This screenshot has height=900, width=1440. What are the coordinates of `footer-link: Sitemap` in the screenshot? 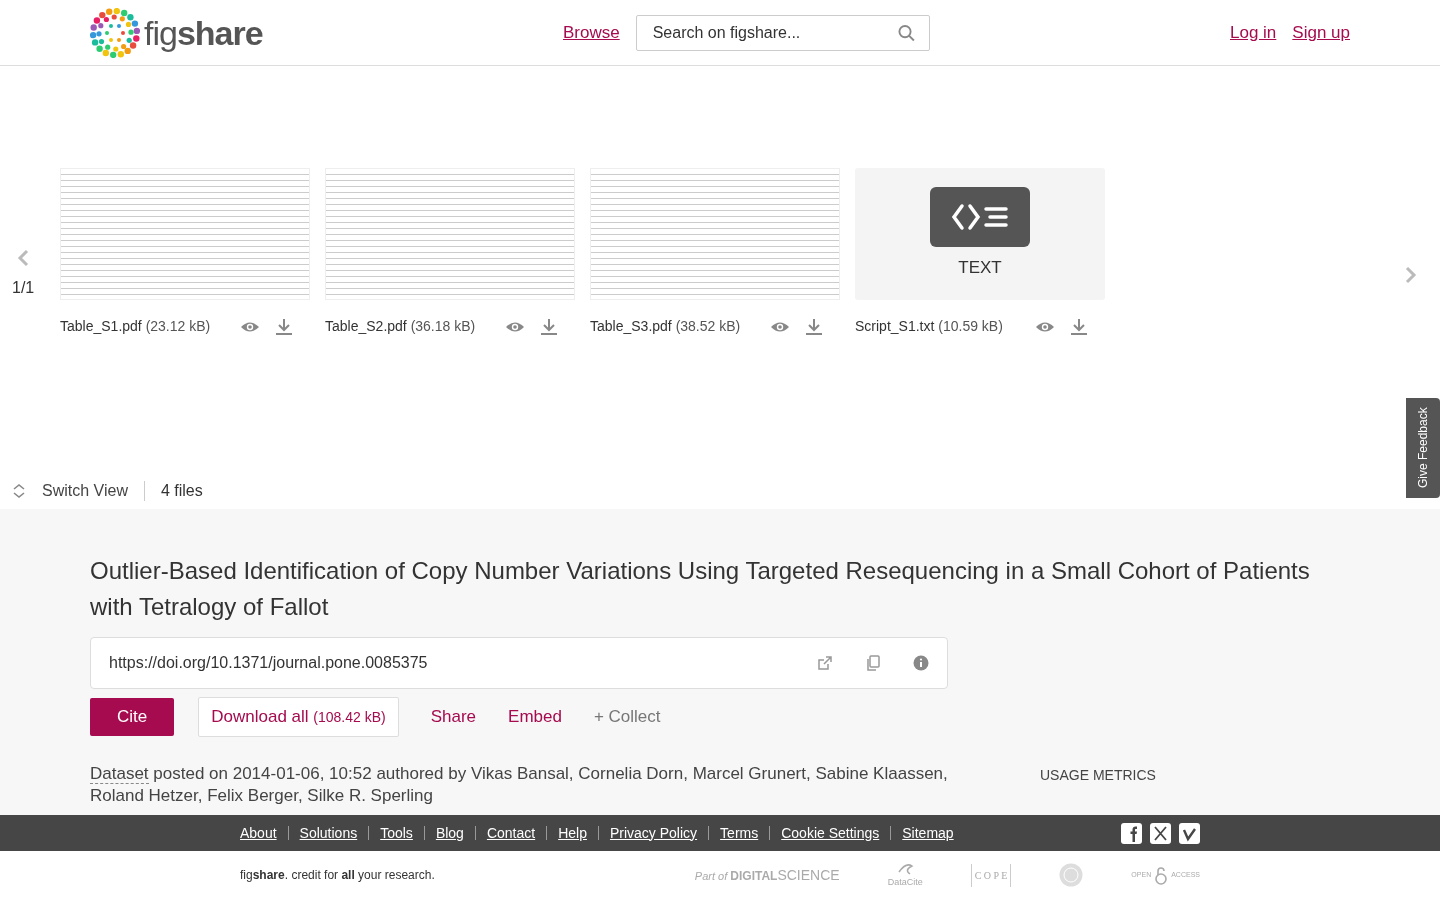 It's located at (928, 833).